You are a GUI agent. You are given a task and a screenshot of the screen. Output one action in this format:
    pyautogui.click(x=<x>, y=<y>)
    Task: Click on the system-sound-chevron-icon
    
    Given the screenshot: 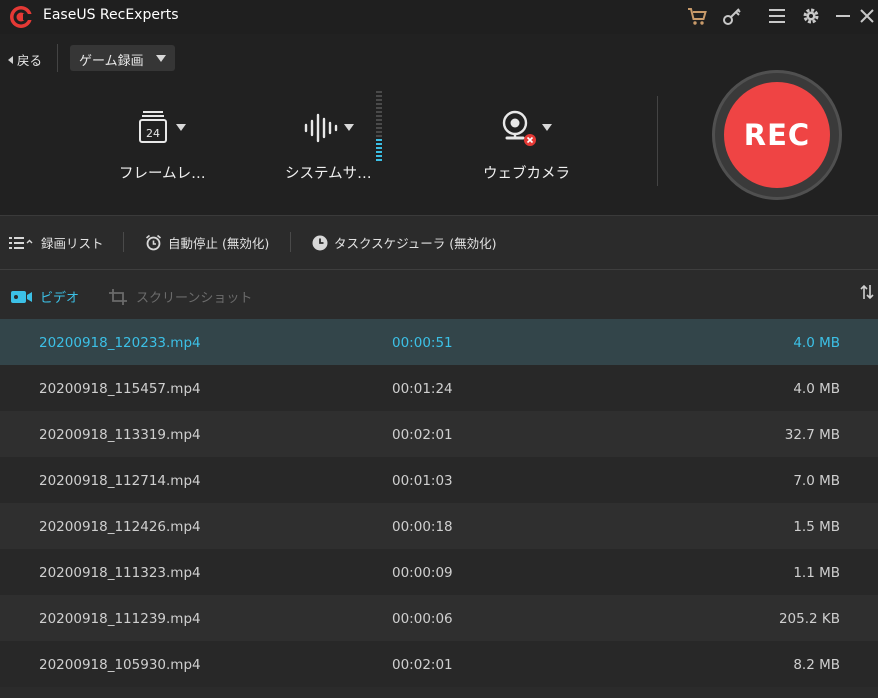 What is the action you would take?
    pyautogui.click(x=349, y=127)
    